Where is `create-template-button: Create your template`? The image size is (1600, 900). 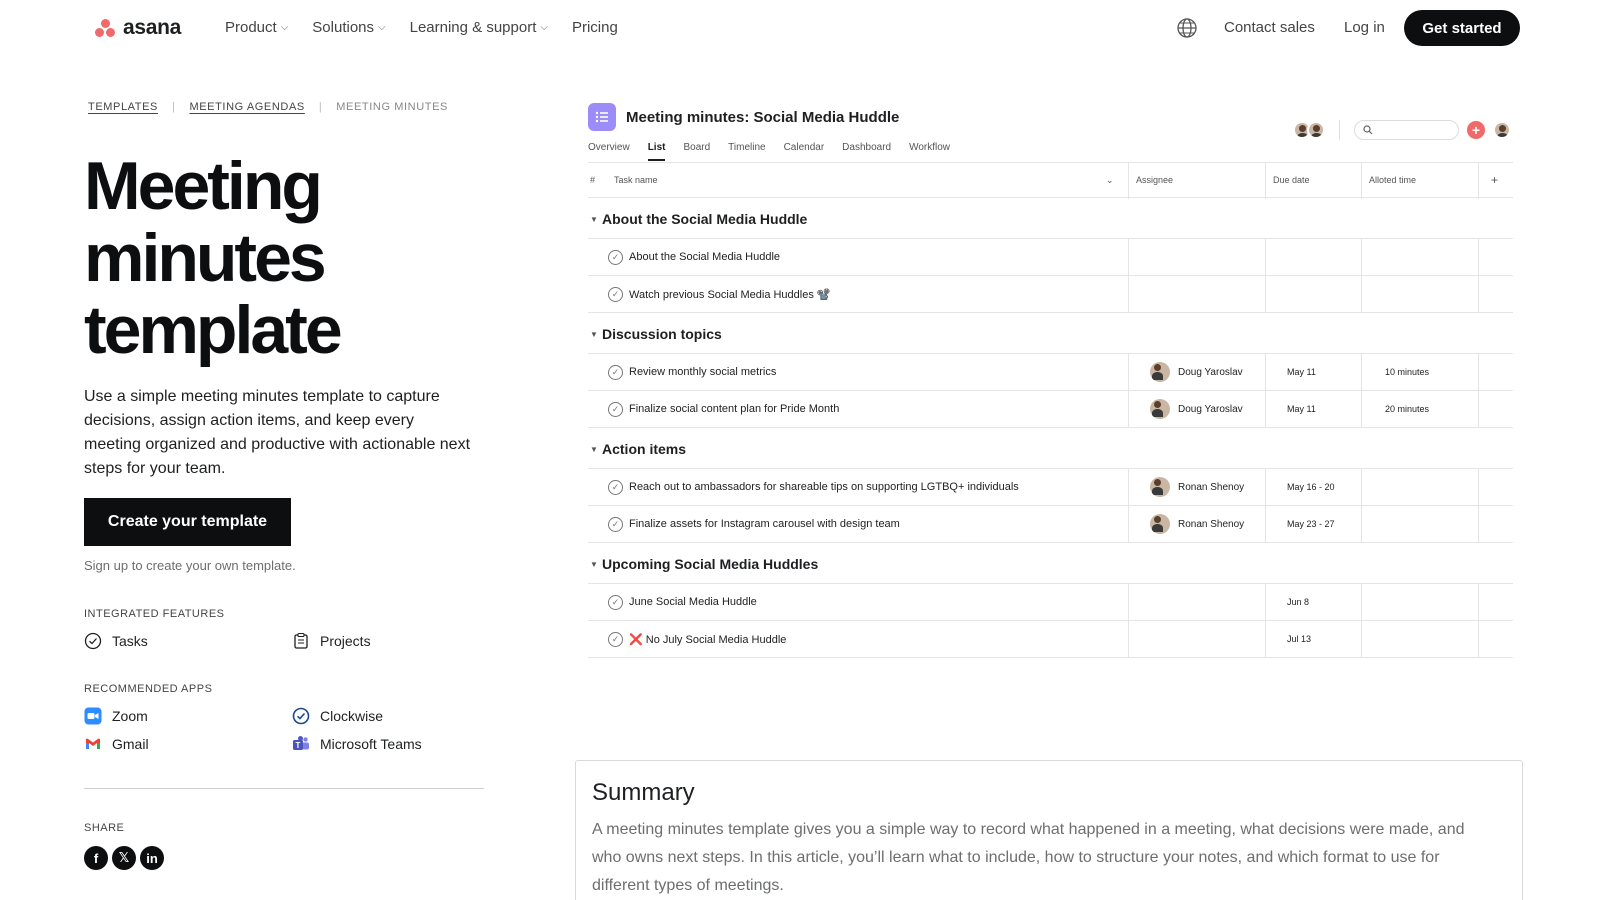 create-template-button: Create your template is located at coordinates (187, 522).